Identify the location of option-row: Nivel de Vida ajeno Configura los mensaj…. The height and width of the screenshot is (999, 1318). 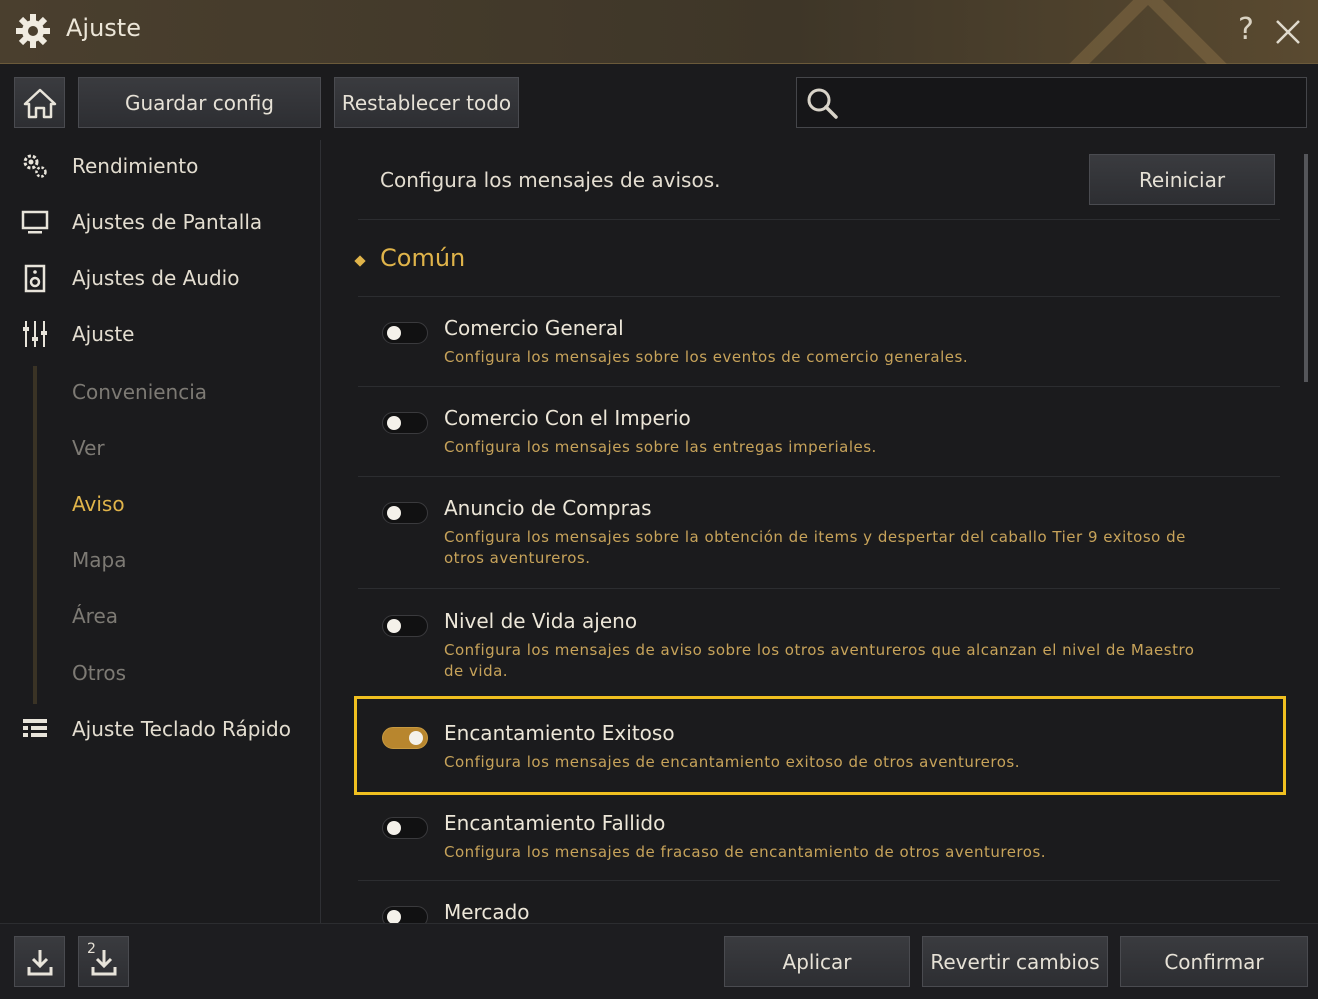
(819, 652).